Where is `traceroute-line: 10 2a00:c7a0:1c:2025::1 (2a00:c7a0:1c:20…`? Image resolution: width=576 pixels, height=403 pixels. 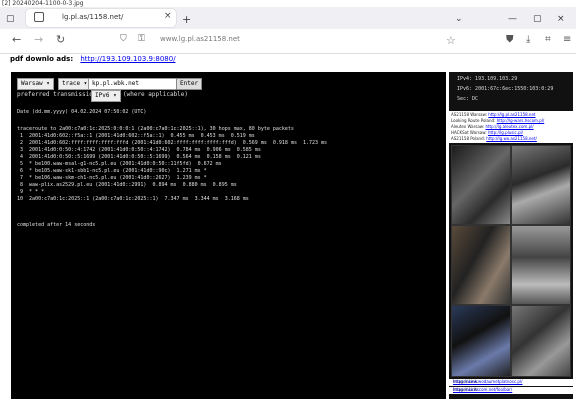 traceroute-line: 10 2a00:c7a0:1c:2025::1 (2a00:c7a0:1c:20… is located at coordinates (133, 199).